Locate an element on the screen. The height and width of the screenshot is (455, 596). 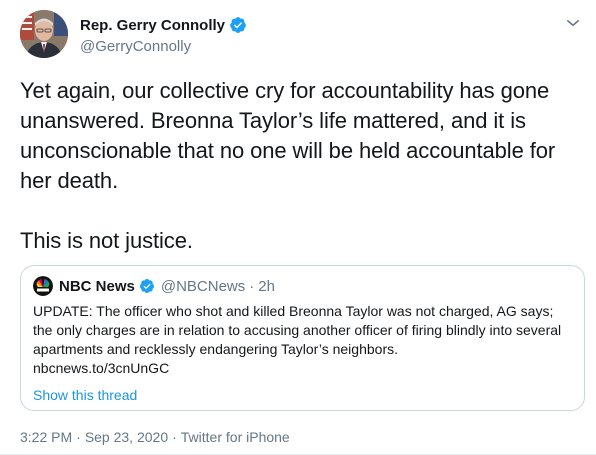
tweet-source: Twitter for iPhone is located at coordinates (235, 437).